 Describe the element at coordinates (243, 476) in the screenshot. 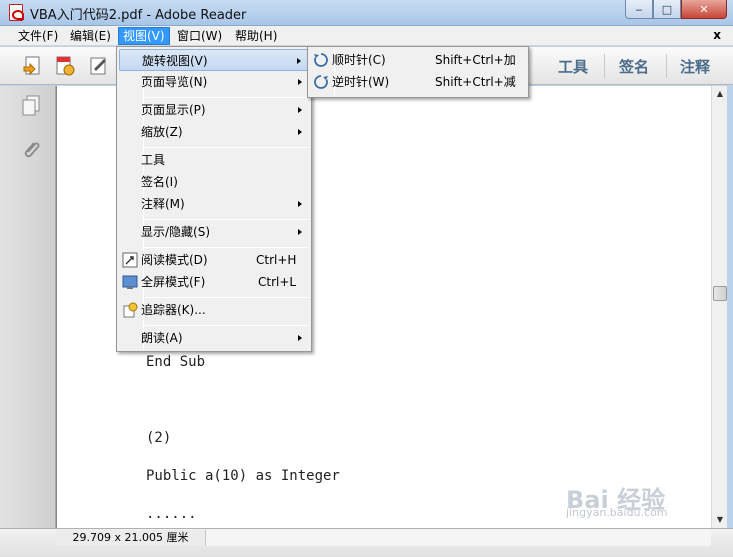

I see `doc-text-line: Public a(10) as Integer` at that location.